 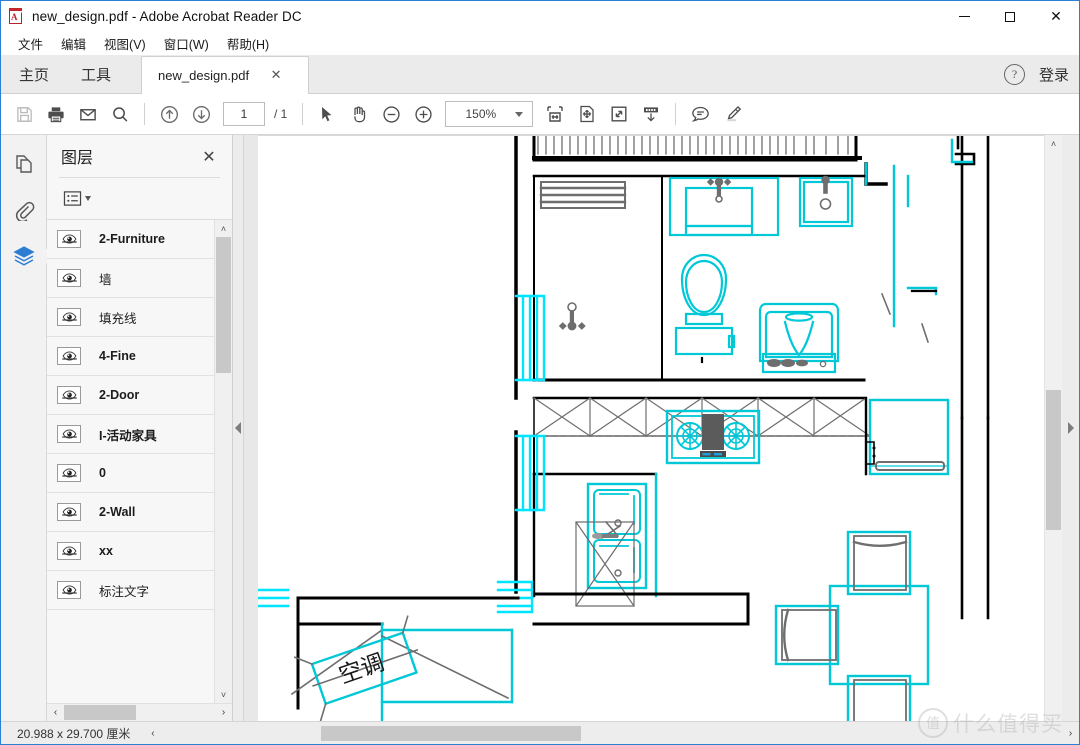 What do you see at coordinates (1053, 143) in the screenshot?
I see `doc-scroll-up-button: ˄` at bounding box center [1053, 143].